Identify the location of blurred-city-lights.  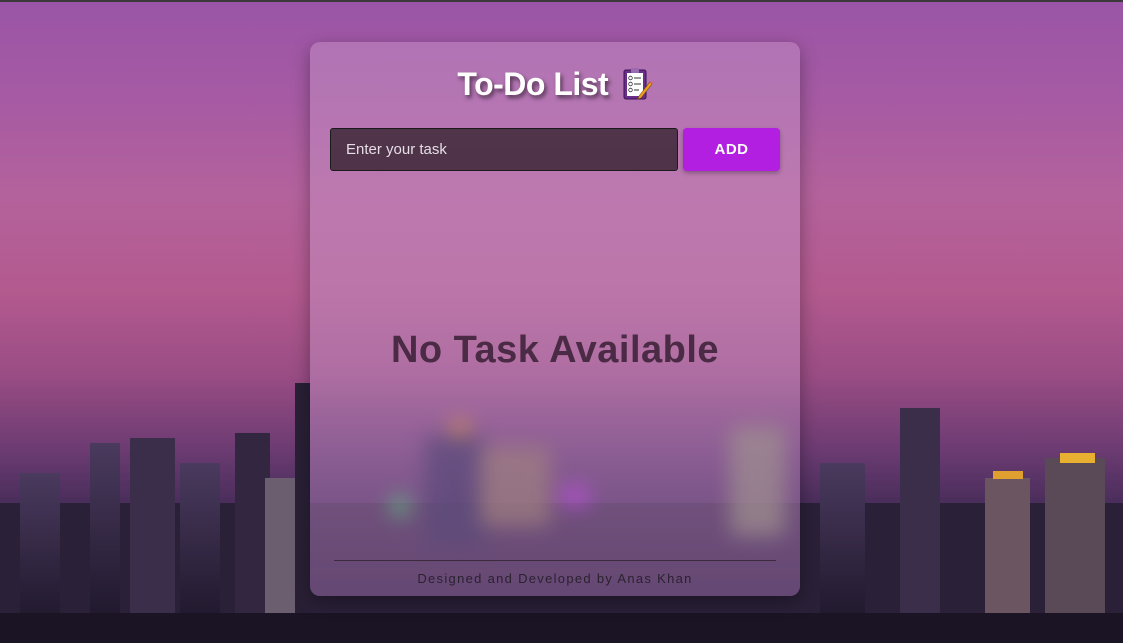
(555, 486).